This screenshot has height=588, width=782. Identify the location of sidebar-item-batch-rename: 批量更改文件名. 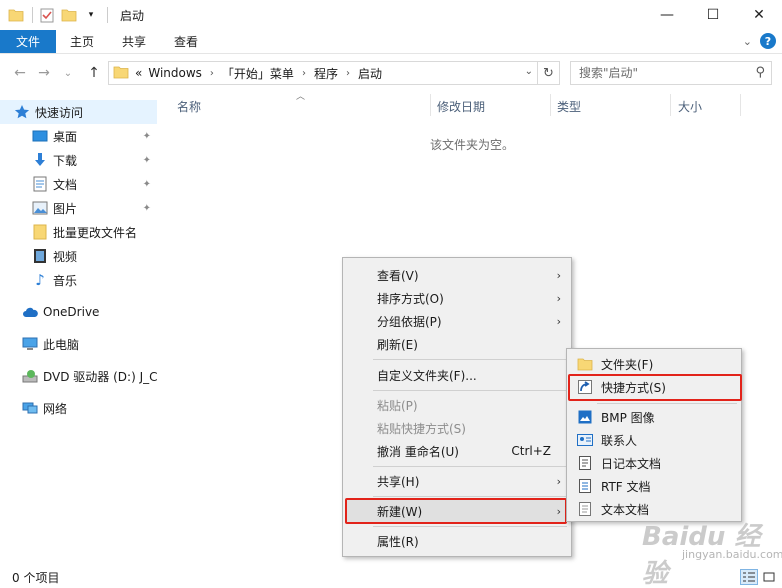
(78, 232).